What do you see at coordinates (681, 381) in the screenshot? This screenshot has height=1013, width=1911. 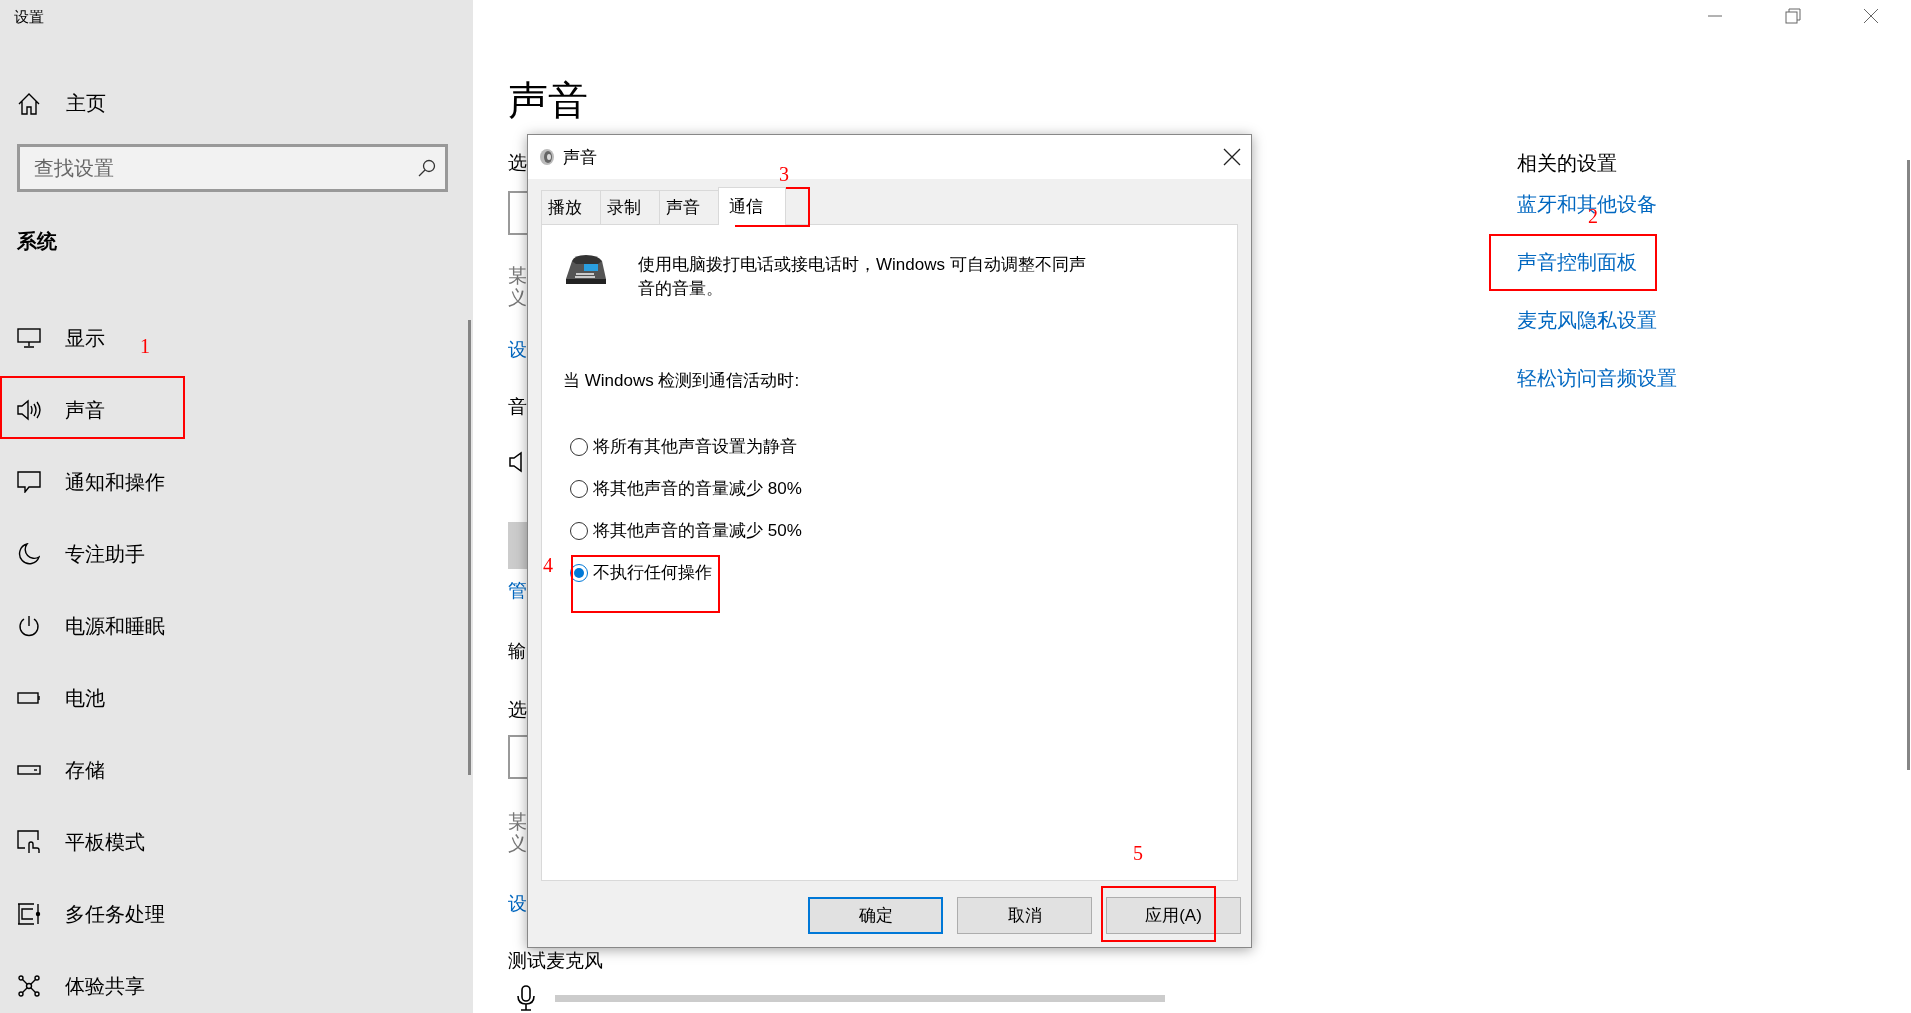 I see `prompt-text: 当 Windows 检测到通信活动时:` at bounding box center [681, 381].